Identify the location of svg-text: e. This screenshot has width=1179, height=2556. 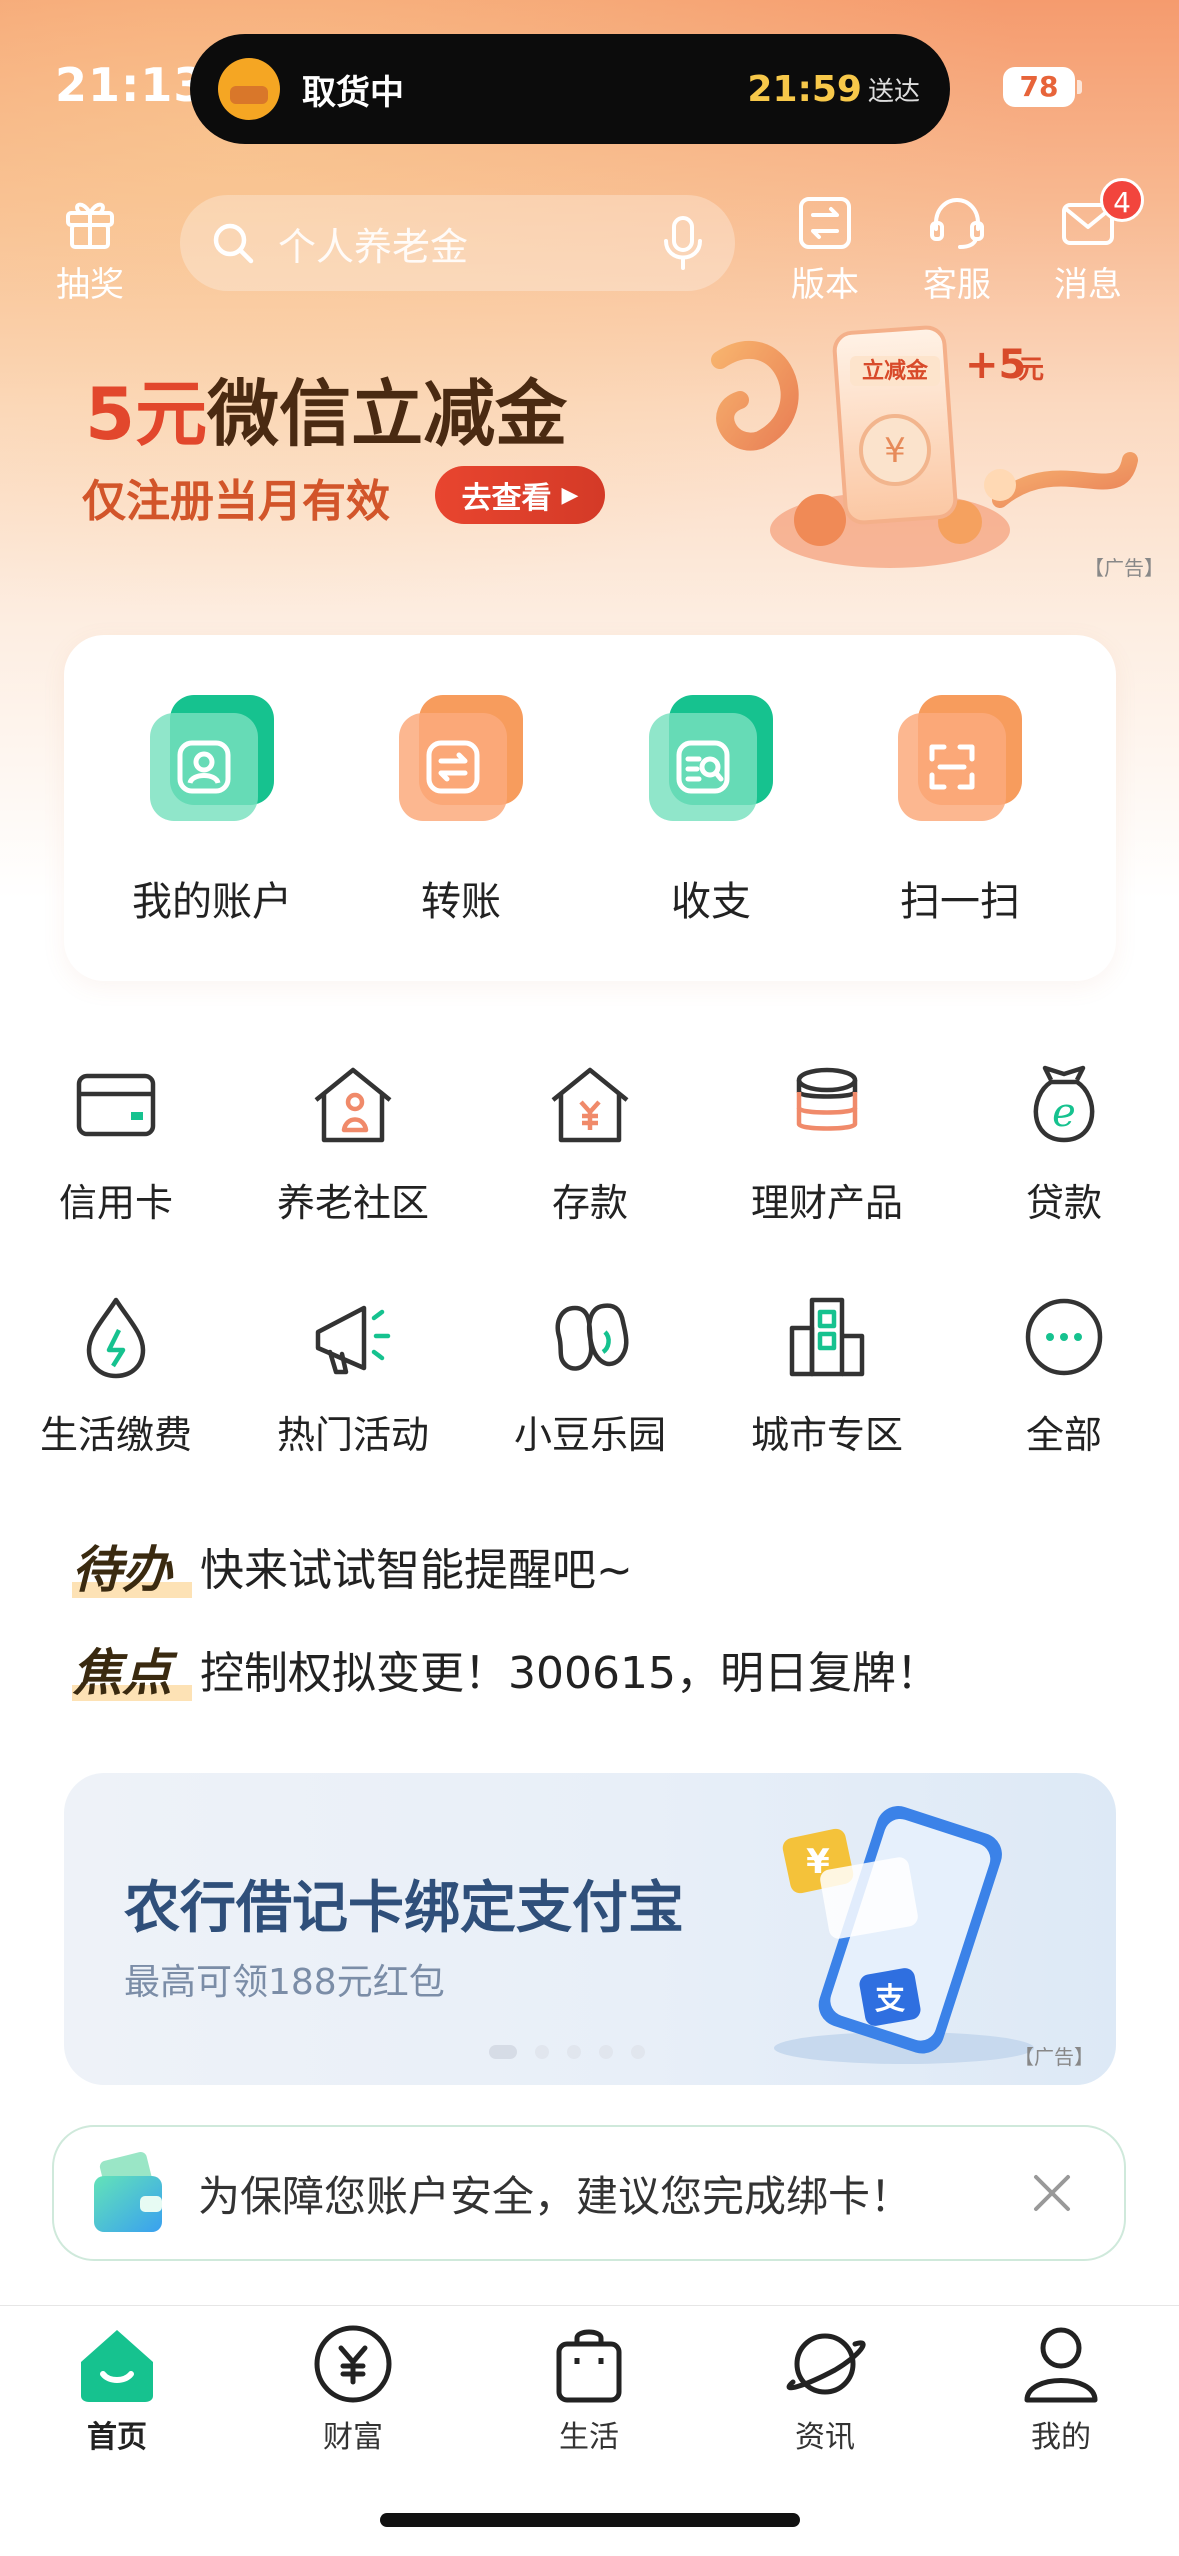
(1064, 1113).